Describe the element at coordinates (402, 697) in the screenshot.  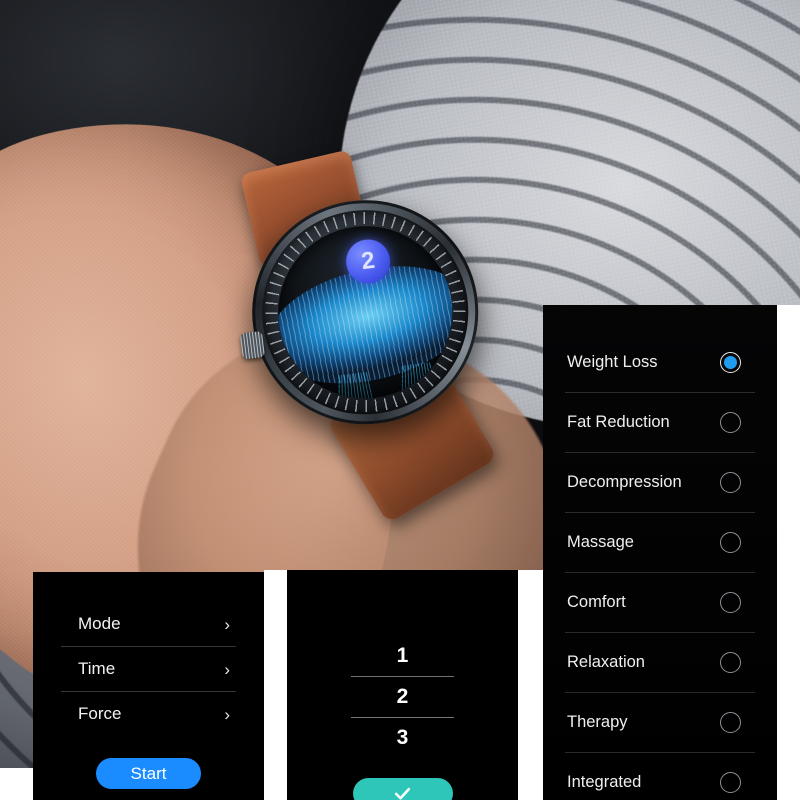
I see `level-option-2-selected: 2` at that location.